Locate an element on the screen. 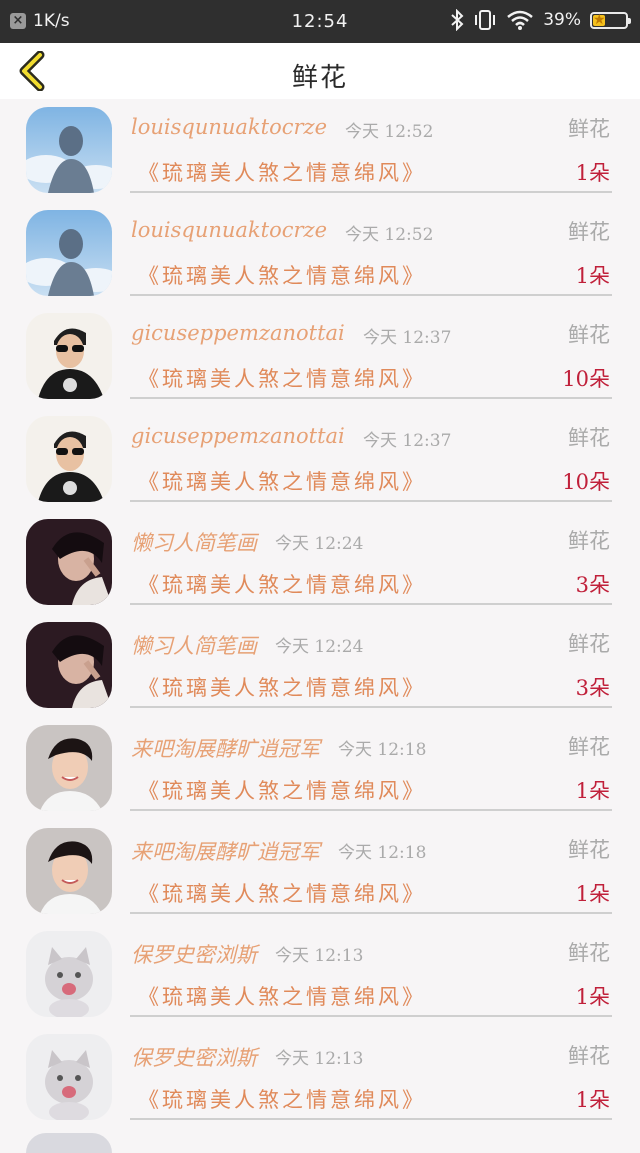 This screenshot has width=640, height=1153. battery-icon: ★ is located at coordinates (610, 20).